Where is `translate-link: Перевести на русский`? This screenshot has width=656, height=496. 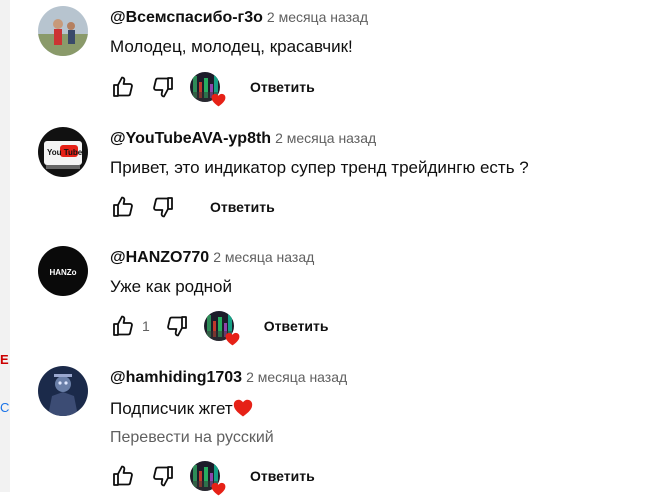 translate-link: Перевести на русский is located at coordinates (192, 438).